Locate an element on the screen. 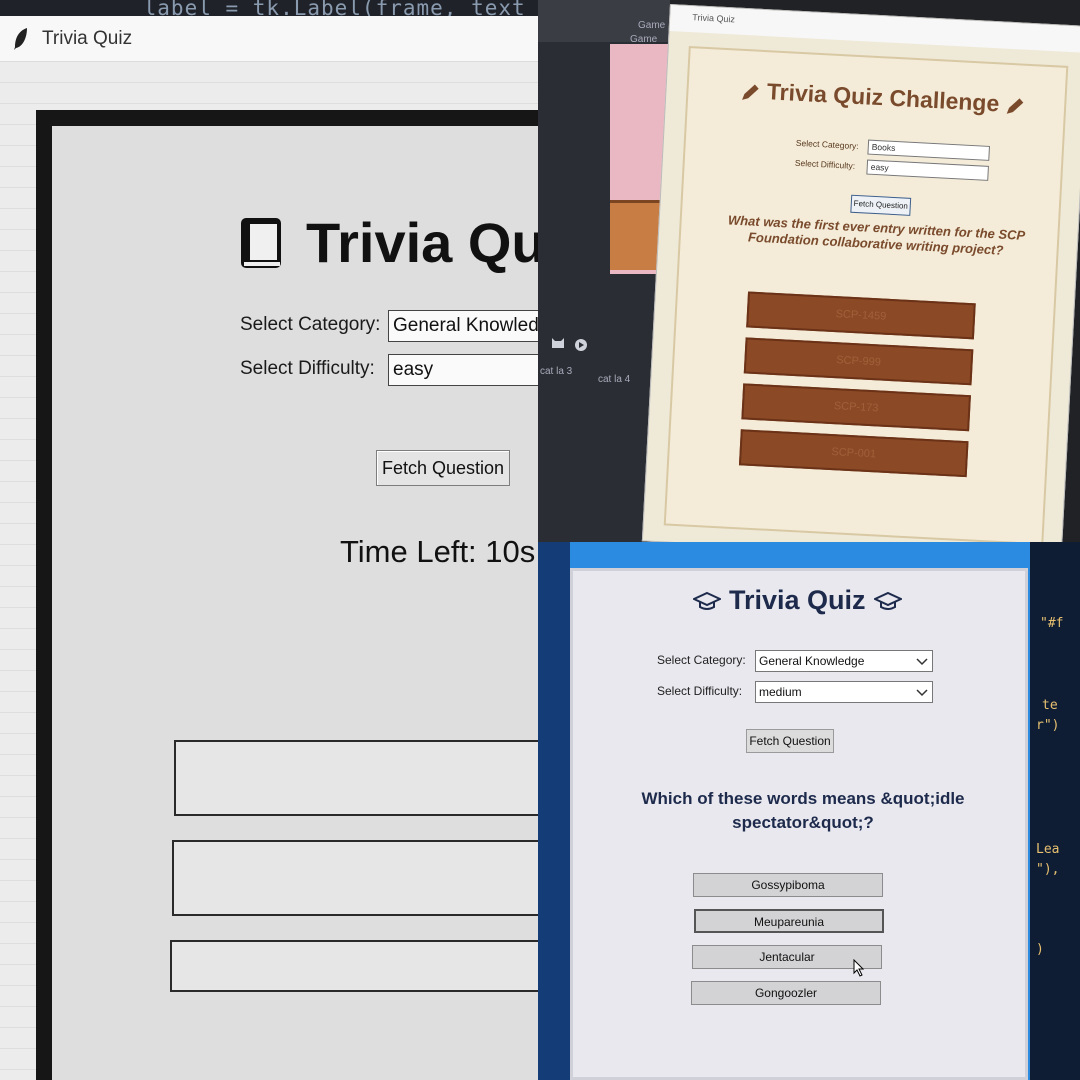  category-select: General Knowledge is located at coordinates (844, 661).